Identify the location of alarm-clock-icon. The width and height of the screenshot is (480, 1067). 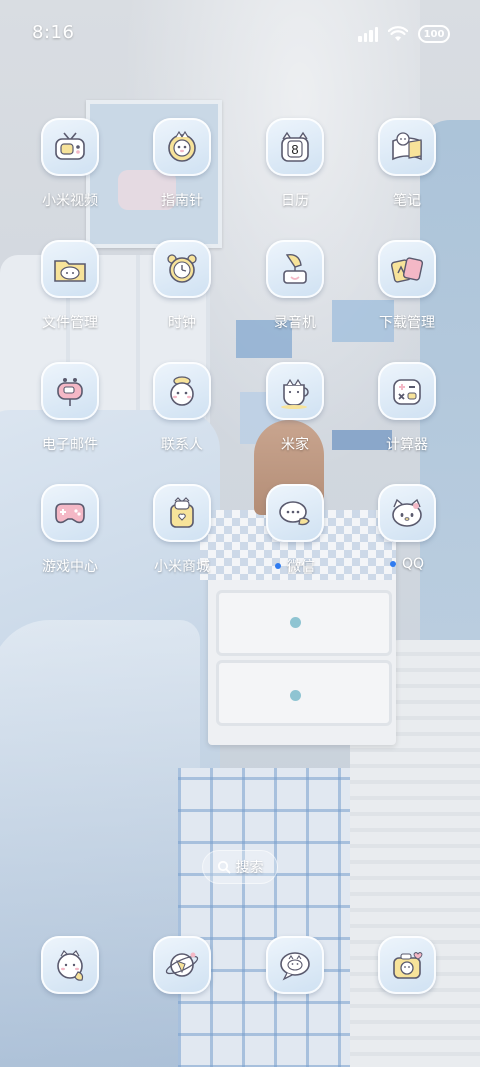
(182, 269).